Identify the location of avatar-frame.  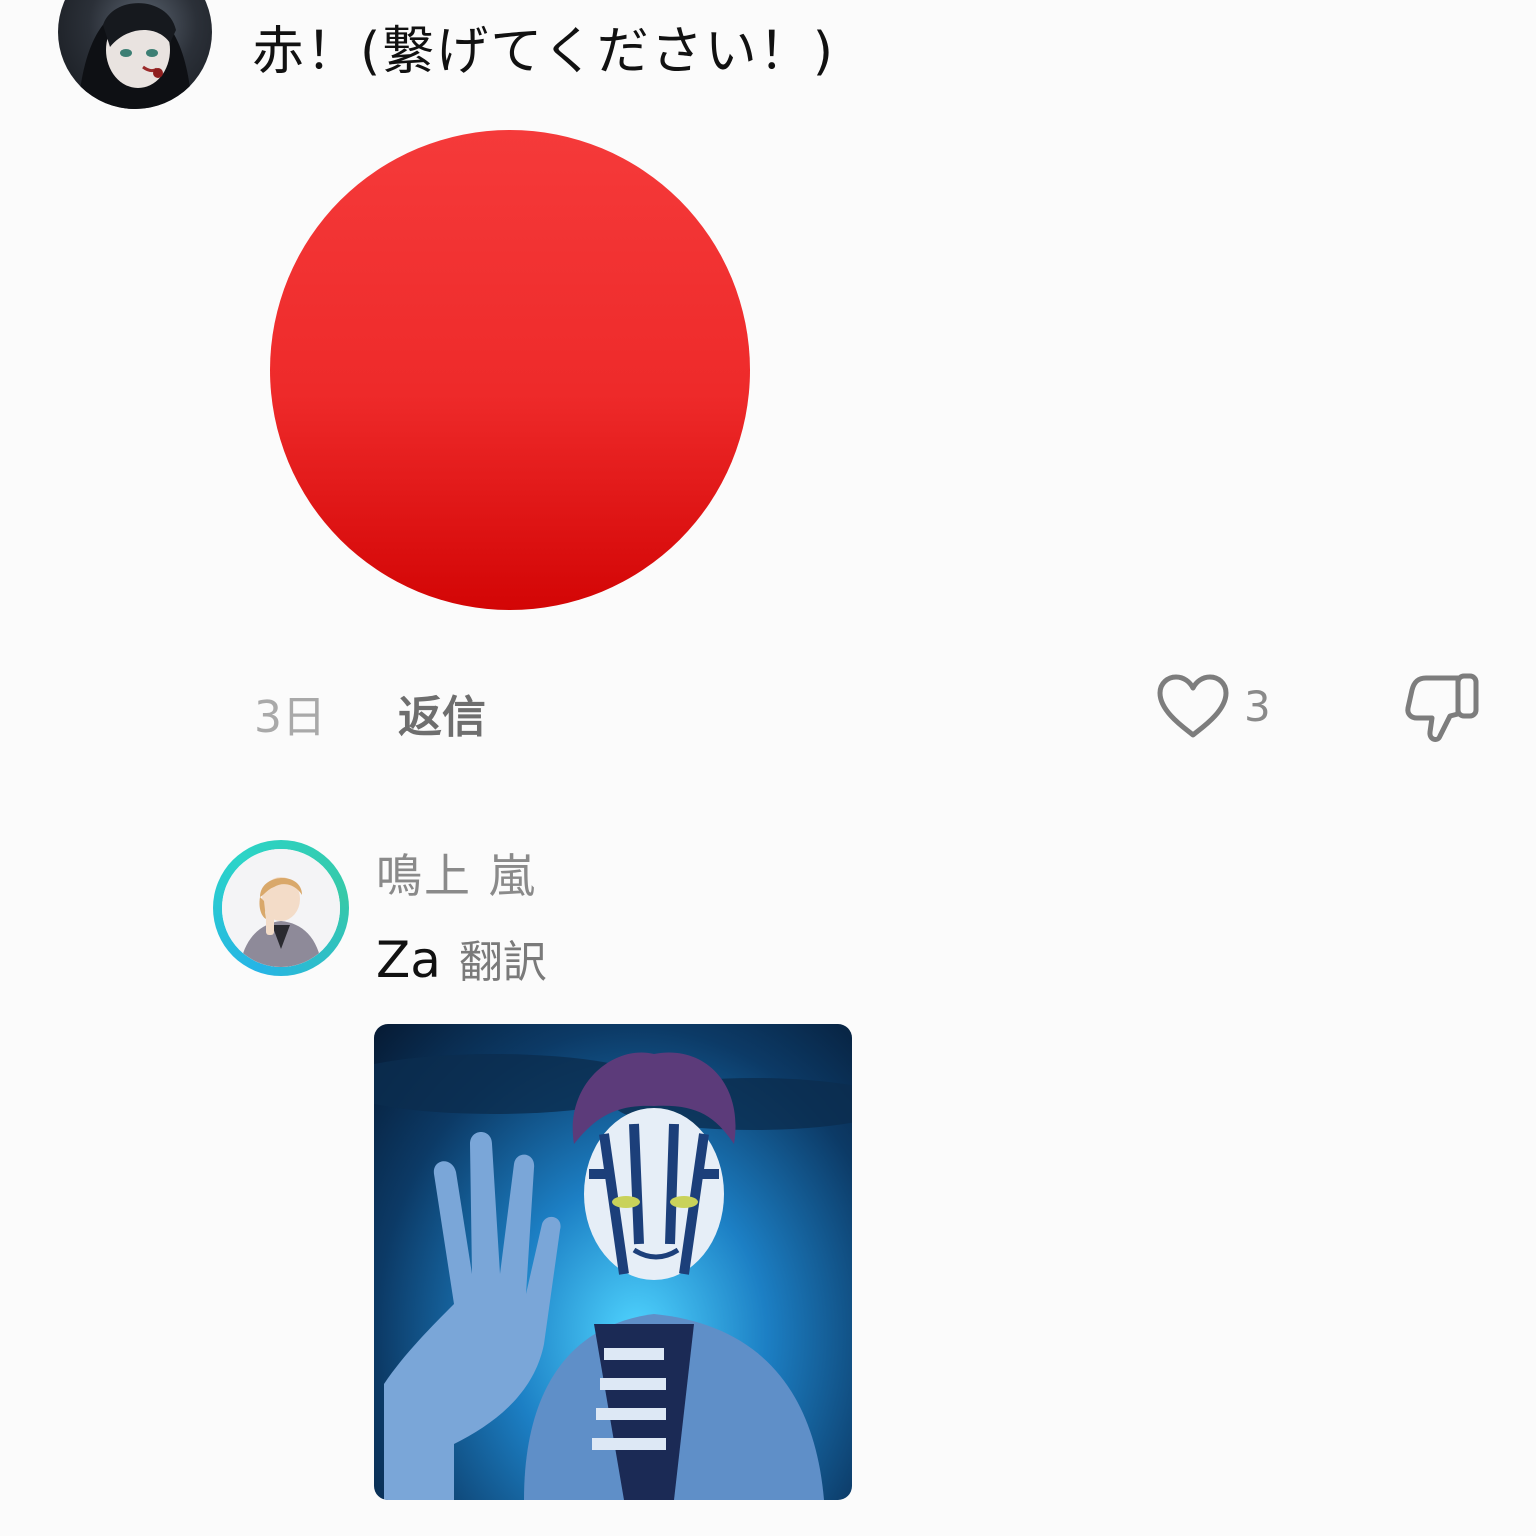
(281, 908).